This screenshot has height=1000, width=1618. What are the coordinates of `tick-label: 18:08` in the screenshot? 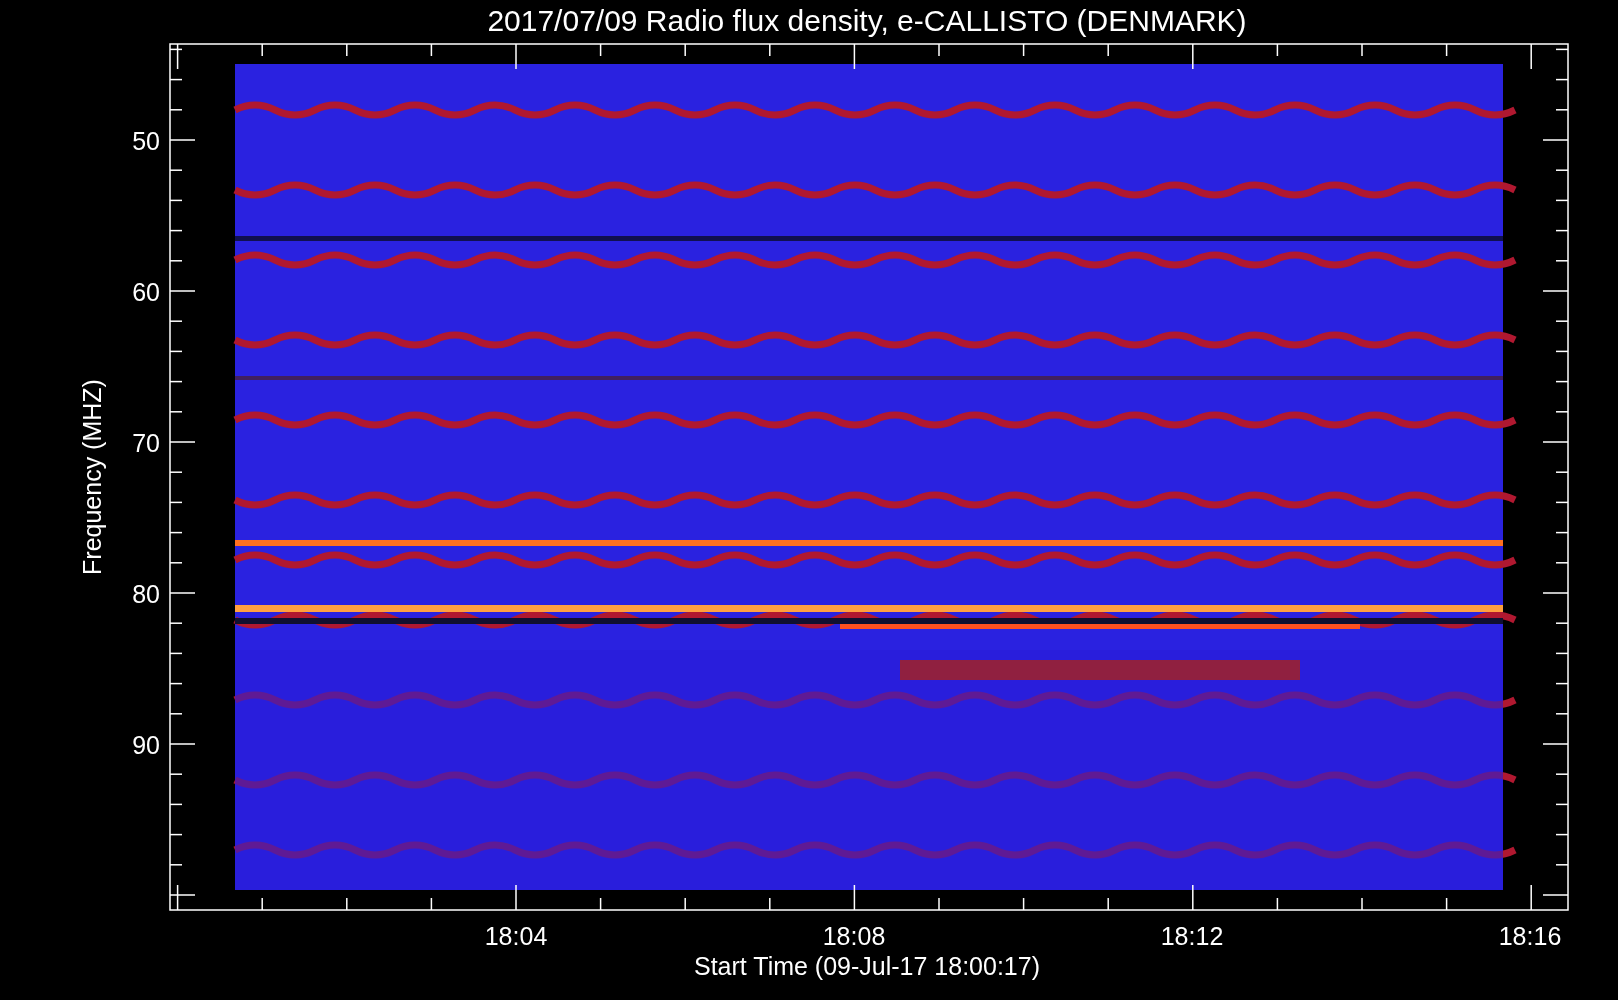 It's located at (854, 936).